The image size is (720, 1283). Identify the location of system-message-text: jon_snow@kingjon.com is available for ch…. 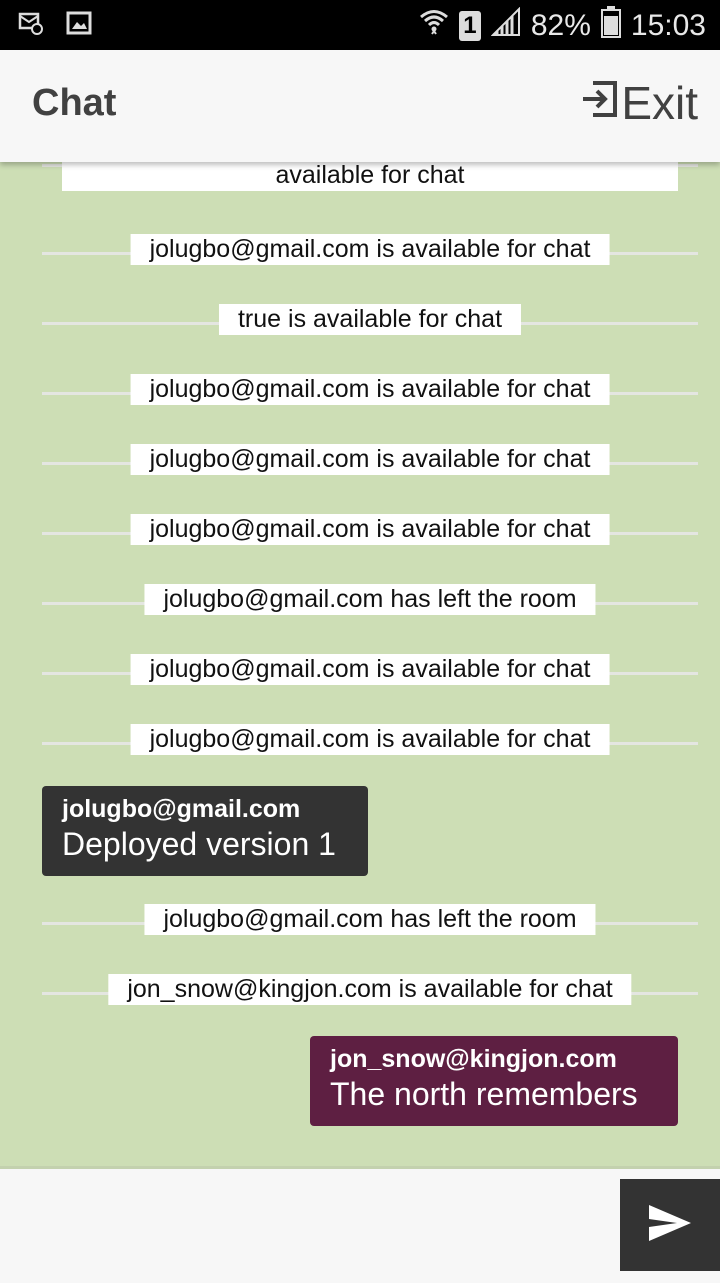
(370, 989).